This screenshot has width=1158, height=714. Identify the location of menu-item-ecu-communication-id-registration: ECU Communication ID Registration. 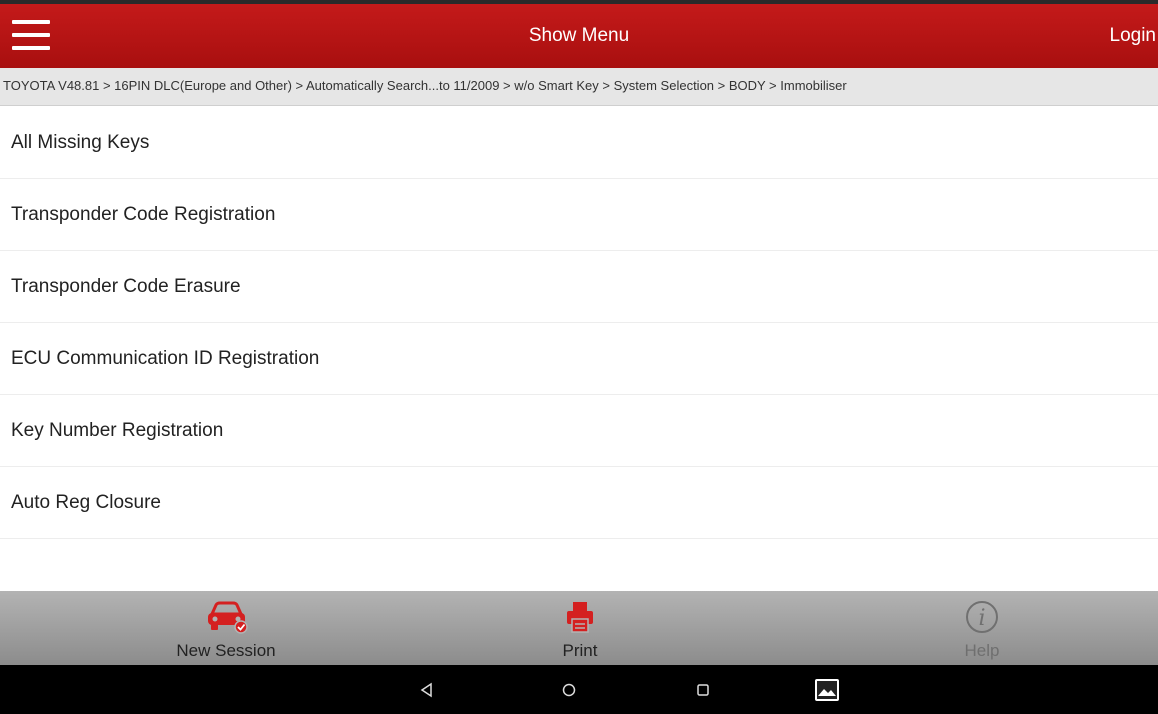
(579, 359).